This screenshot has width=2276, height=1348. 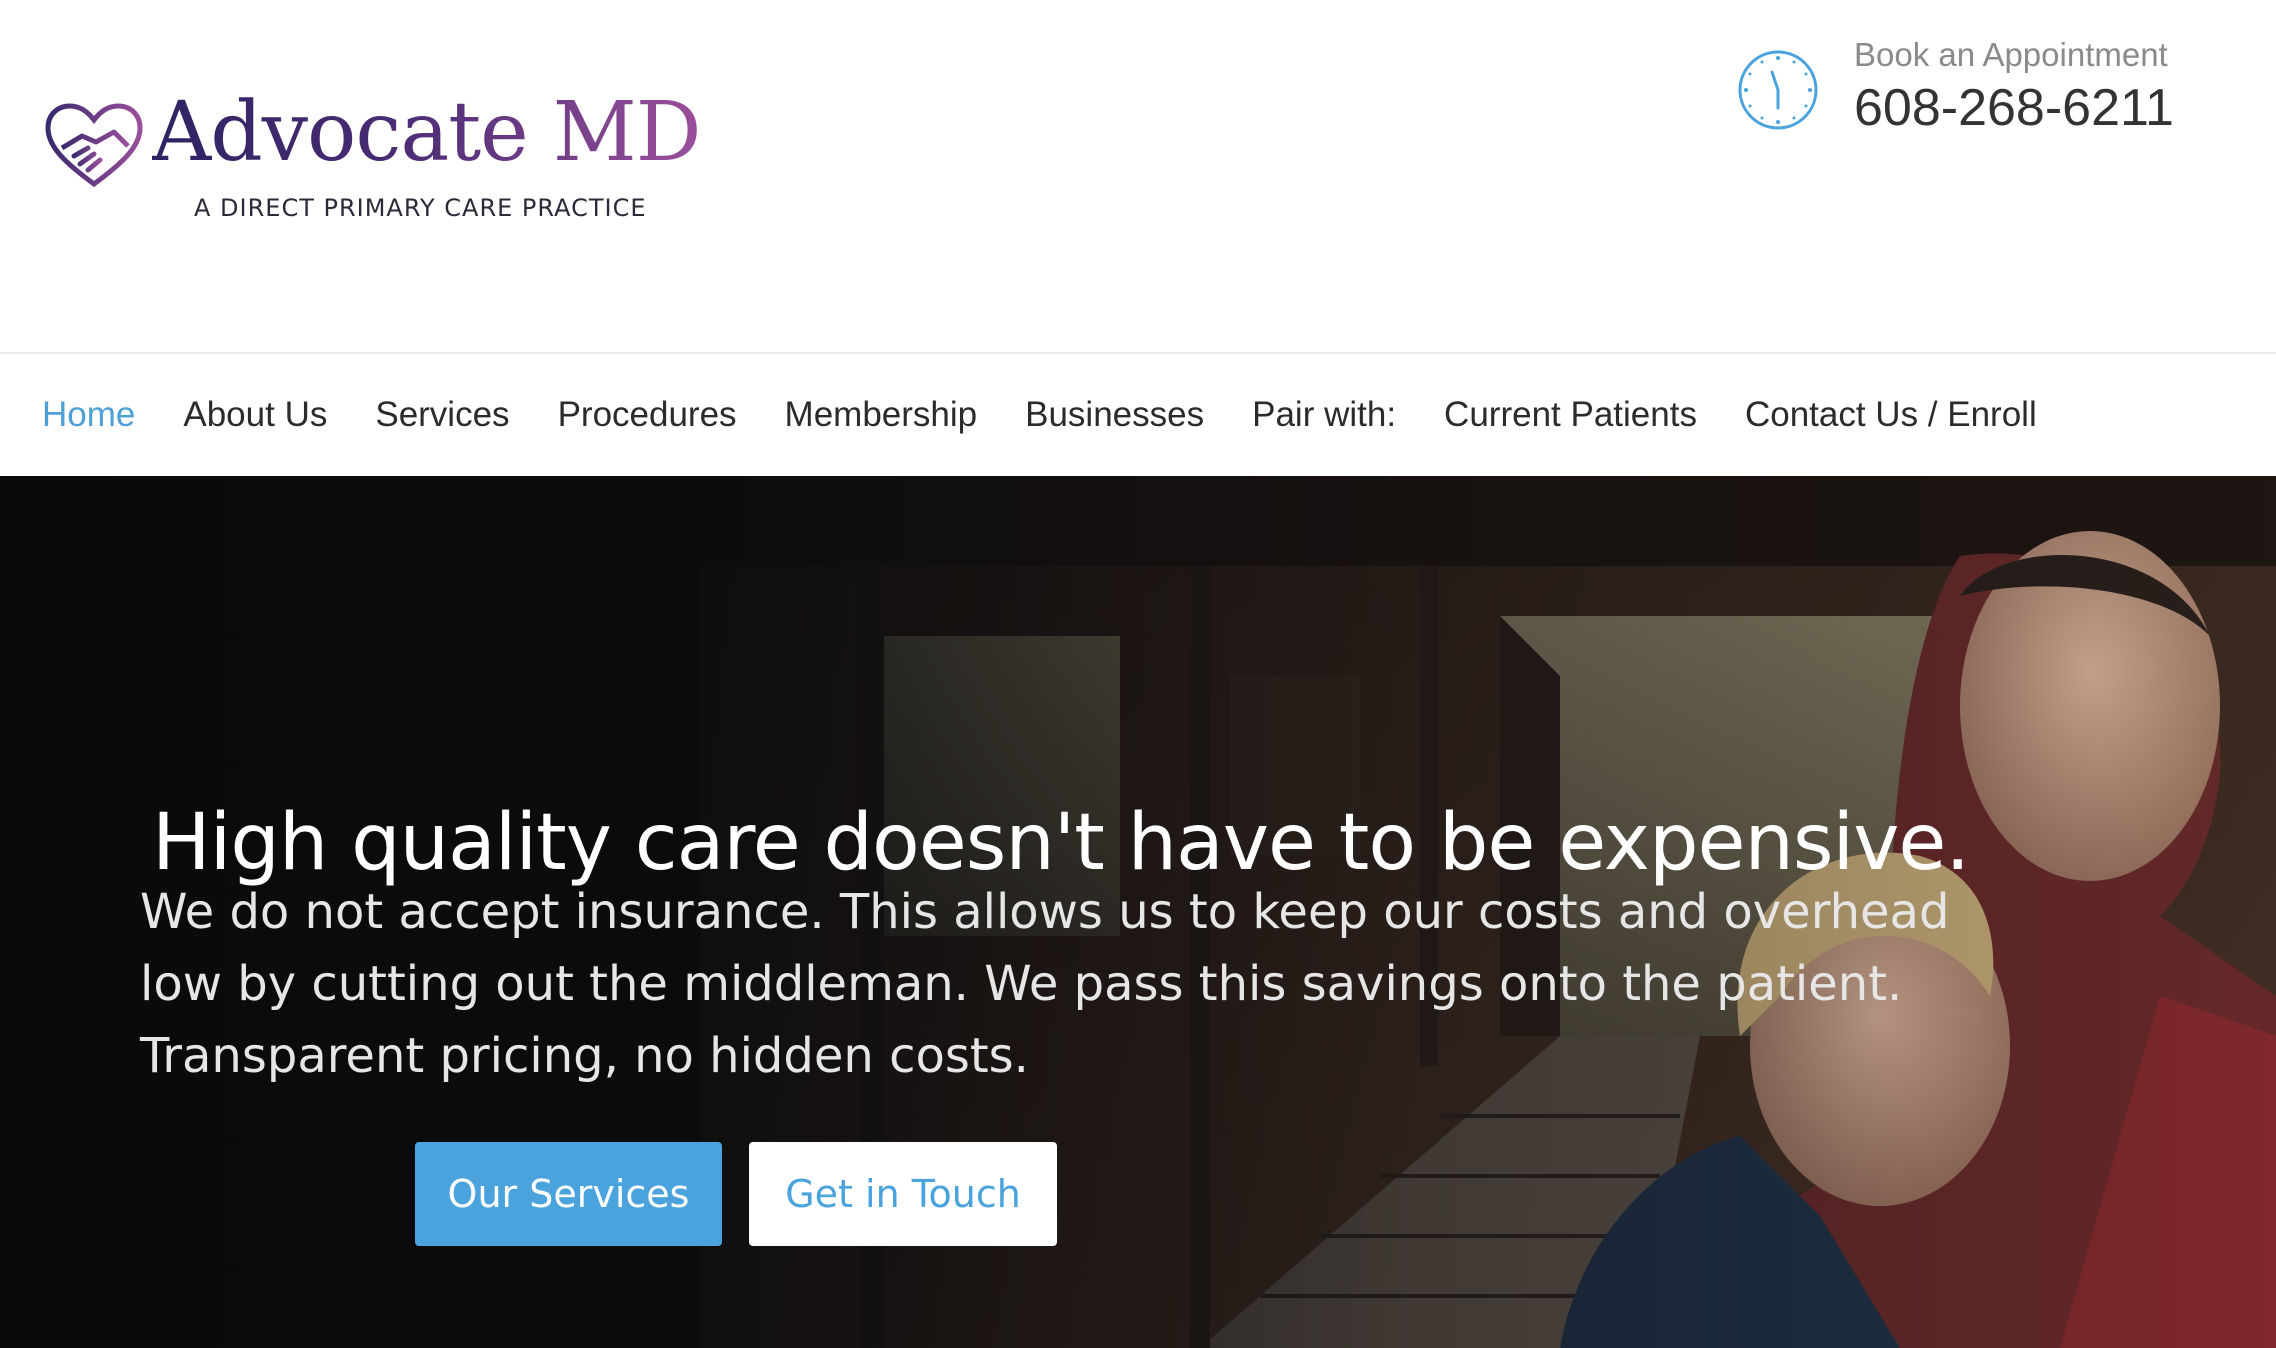 I want to click on clock-icon, so click(x=1778, y=90).